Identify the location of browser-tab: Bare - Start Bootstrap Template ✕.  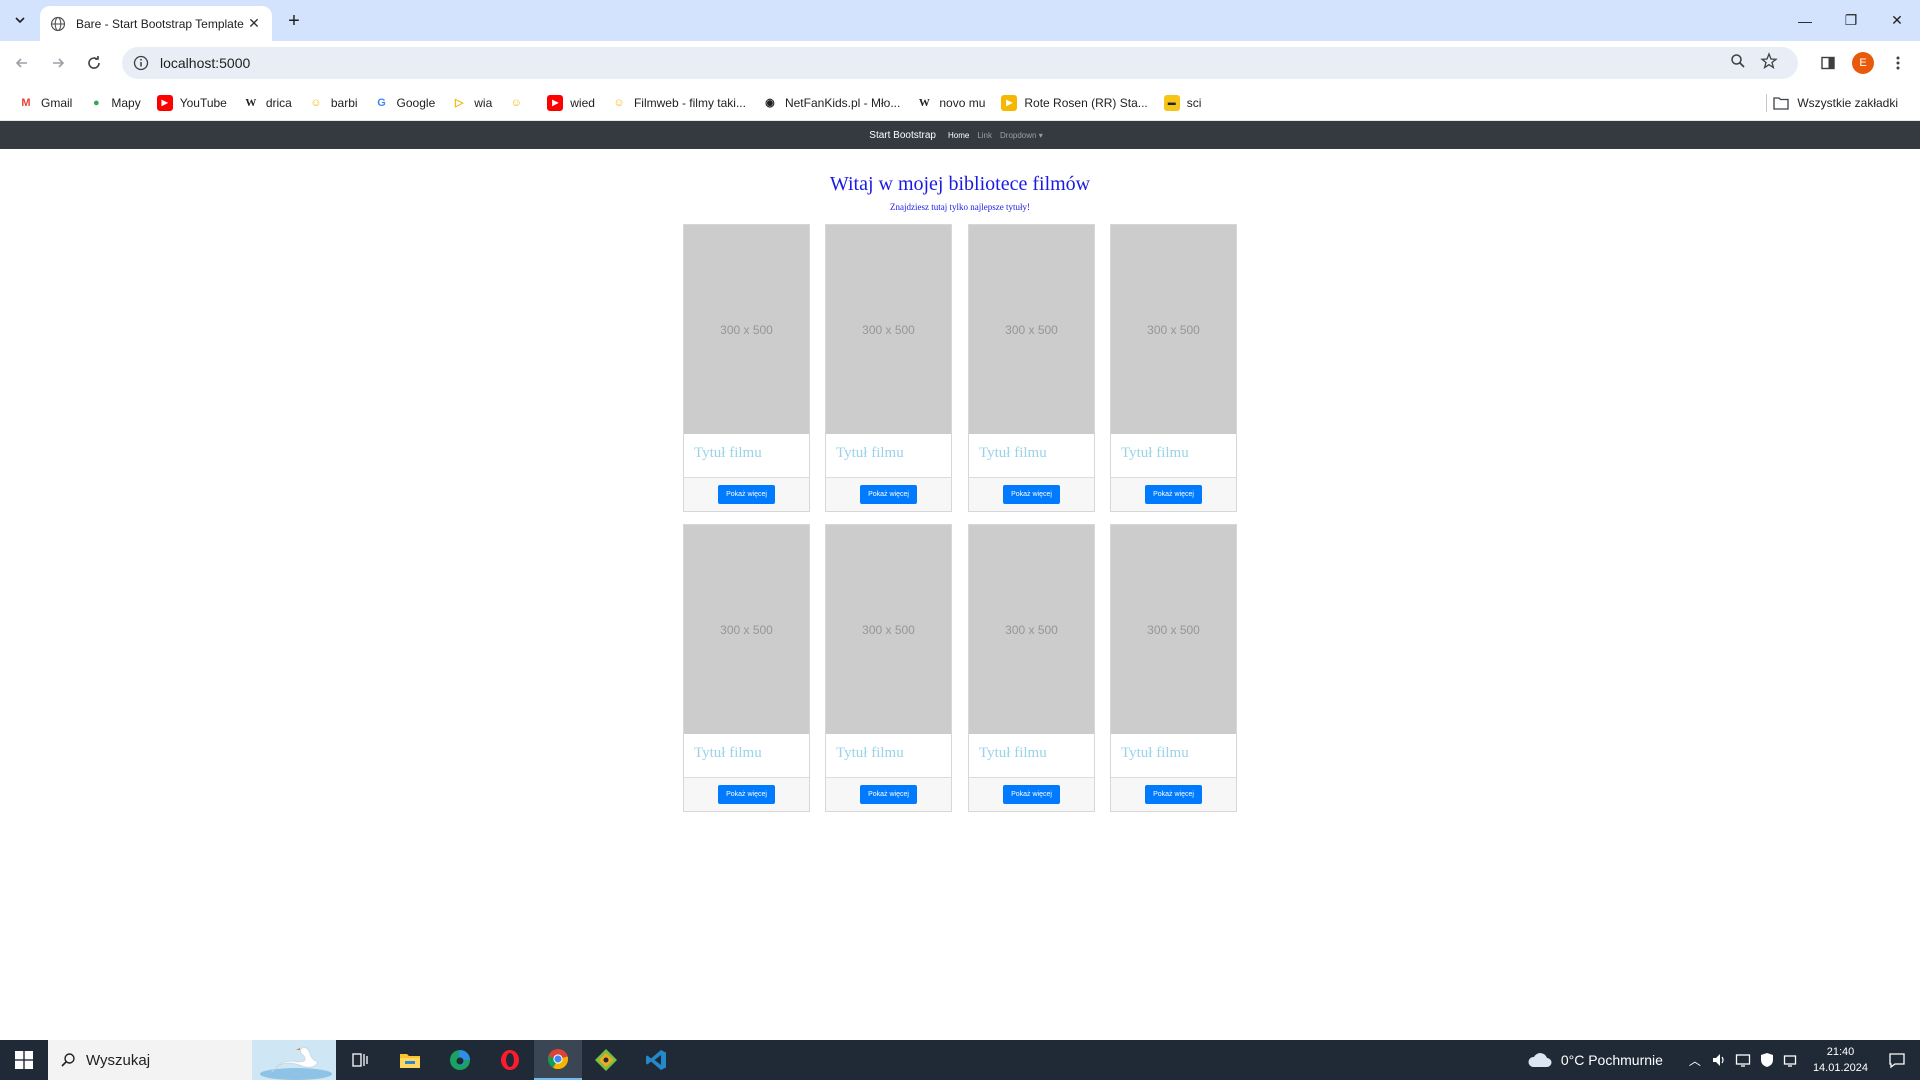
(156, 23).